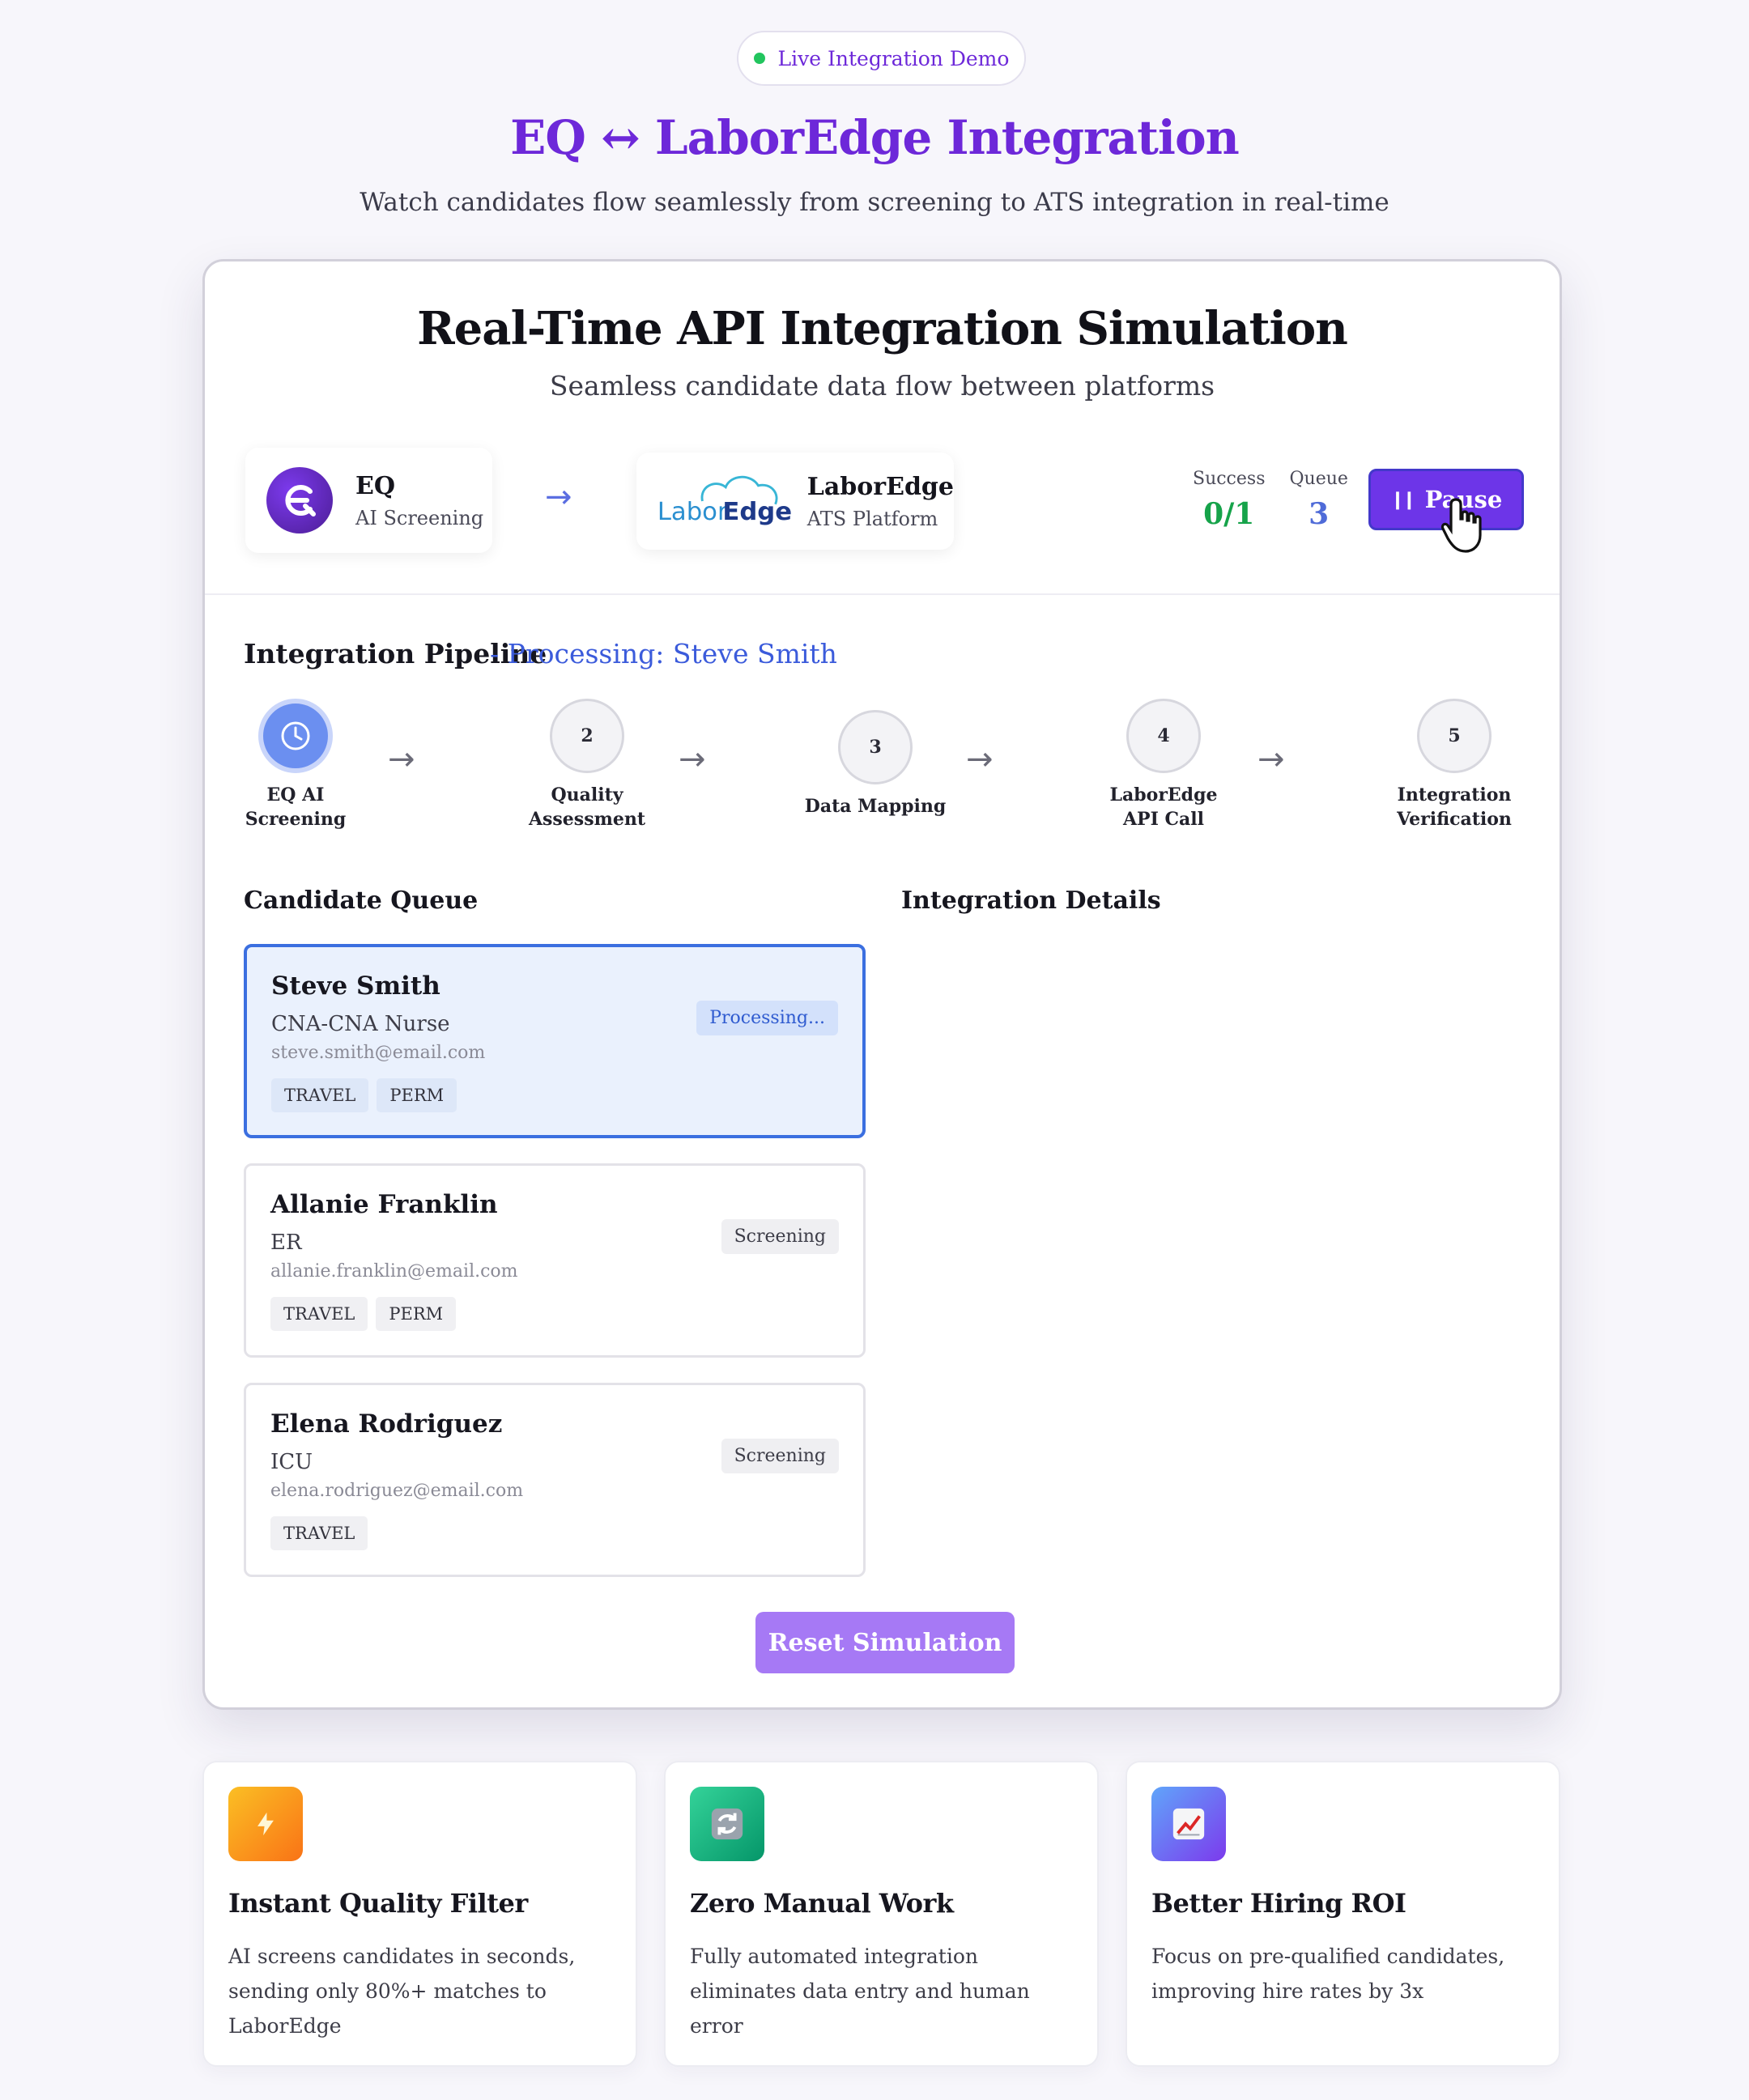  Describe the element at coordinates (1229, 514) in the screenshot. I see `success-value: 0/1` at that location.